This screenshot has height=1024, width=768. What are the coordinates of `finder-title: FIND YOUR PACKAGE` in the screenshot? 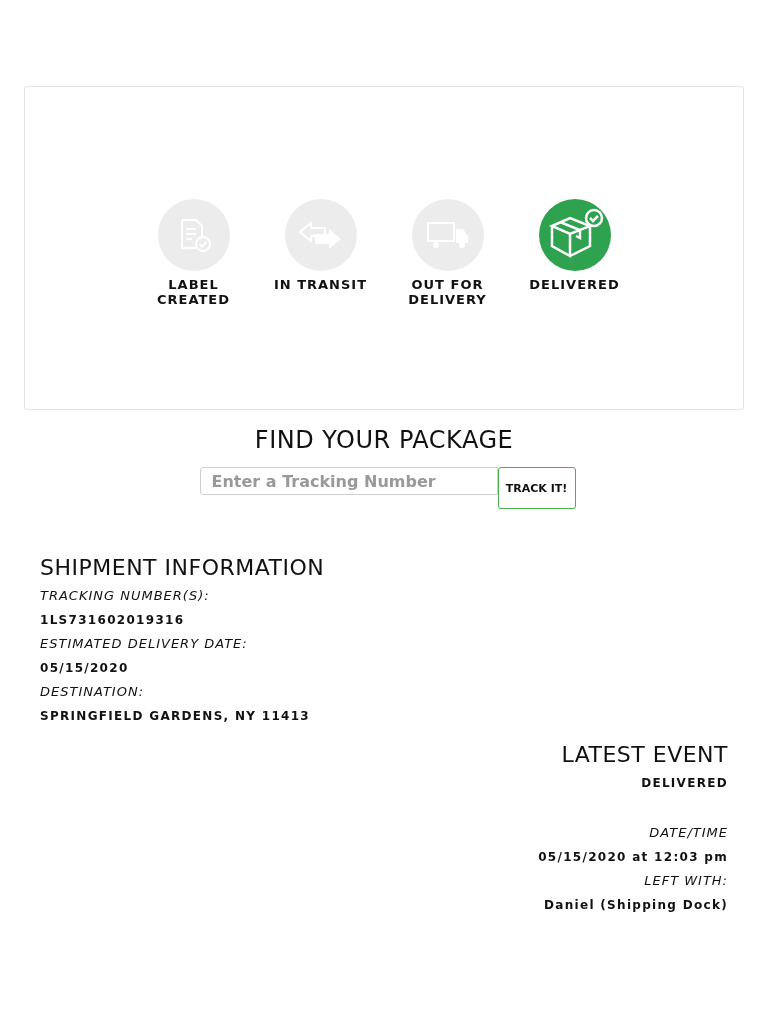 It's located at (384, 440).